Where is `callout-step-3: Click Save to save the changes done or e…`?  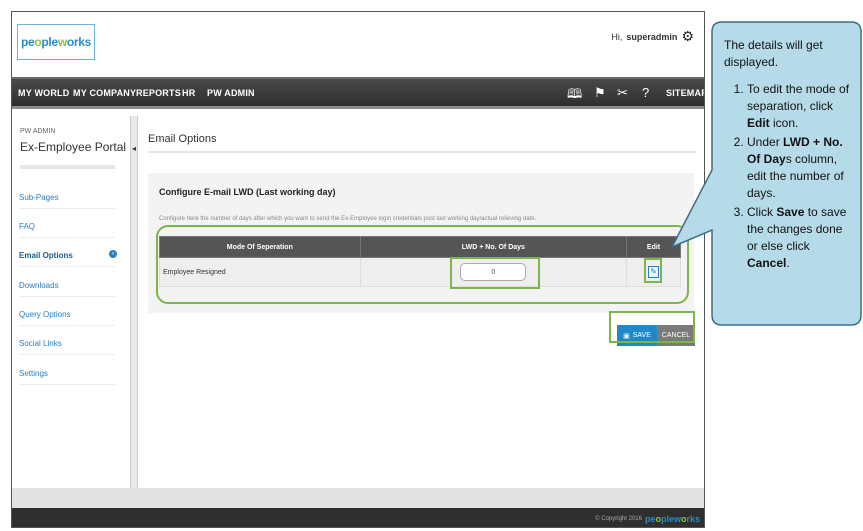 callout-step-3: Click Save to save the changes done or e… is located at coordinates (799, 238).